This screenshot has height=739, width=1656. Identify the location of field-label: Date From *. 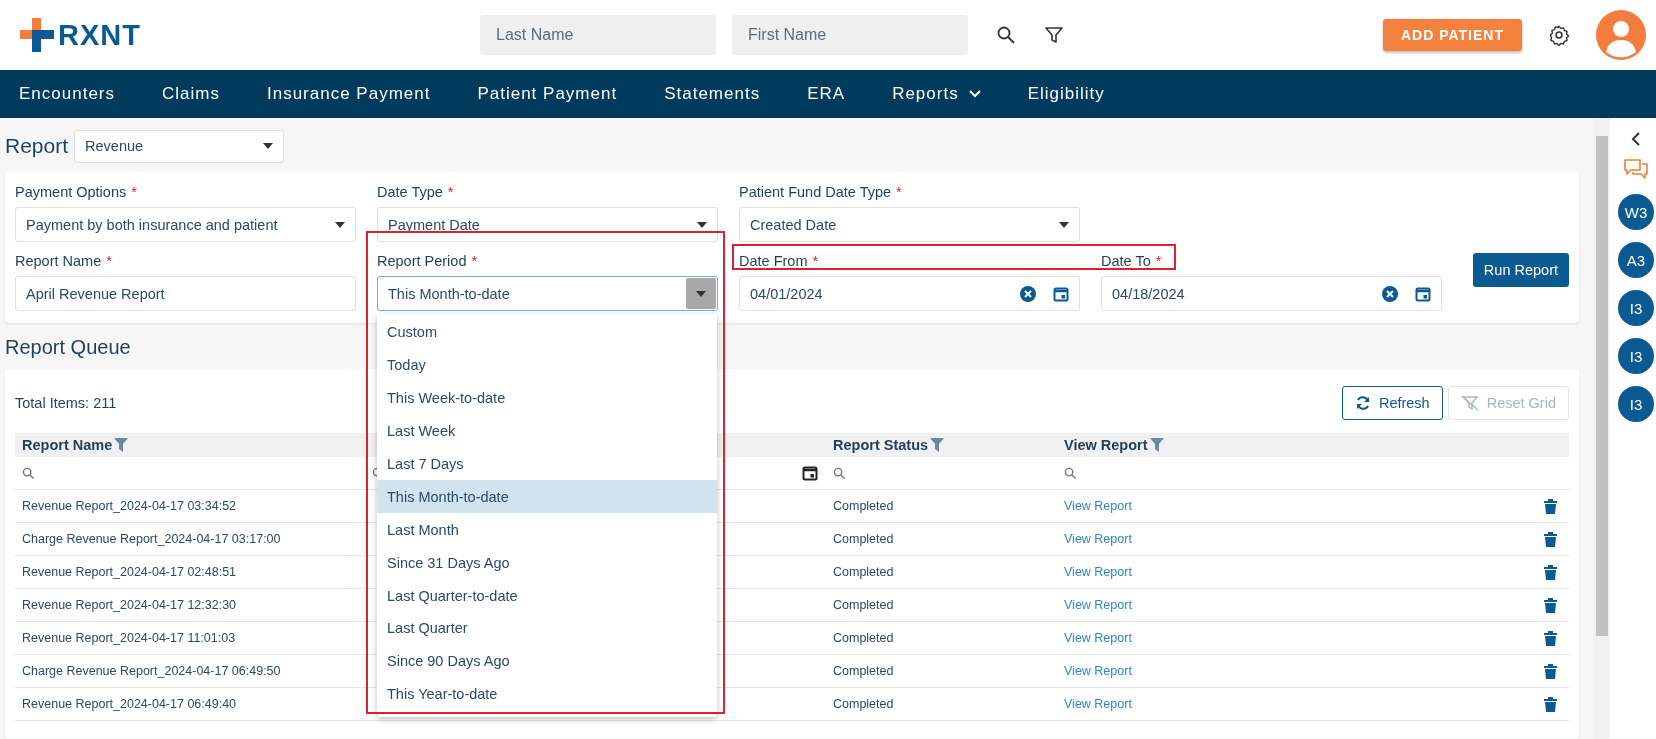
(779, 261).